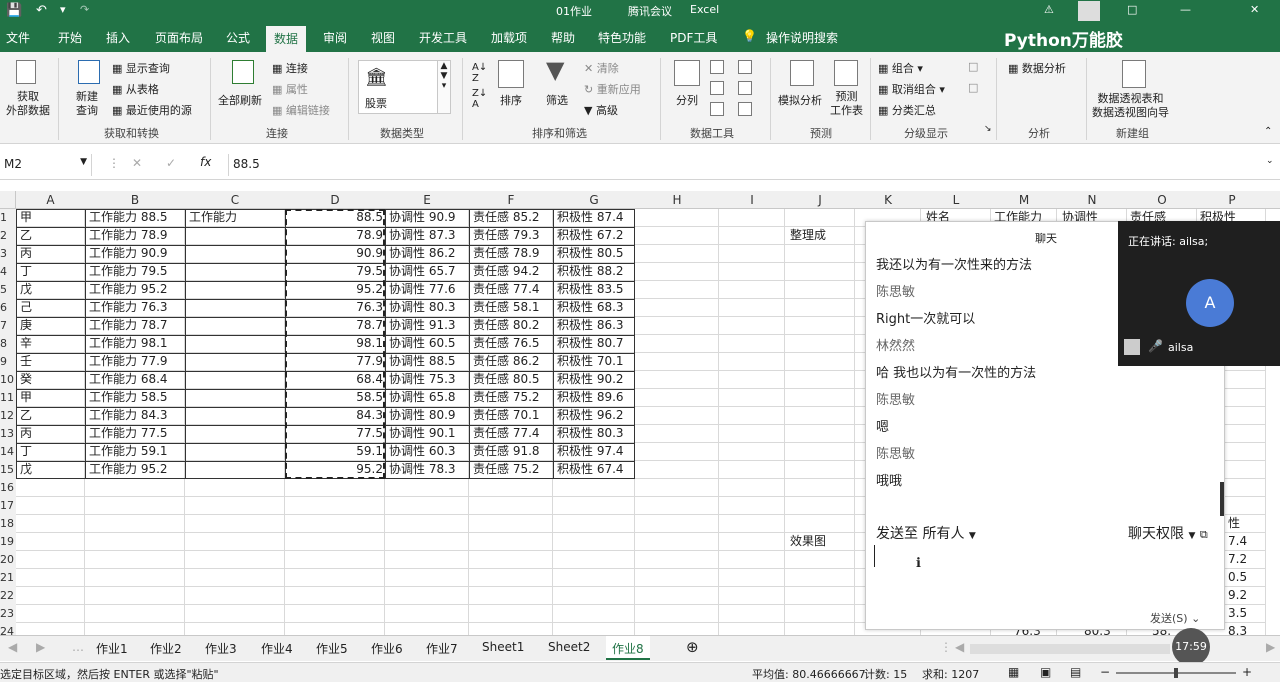 This screenshot has width=1280, height=682. I want to click on select-all-corner, so click(8, 200).